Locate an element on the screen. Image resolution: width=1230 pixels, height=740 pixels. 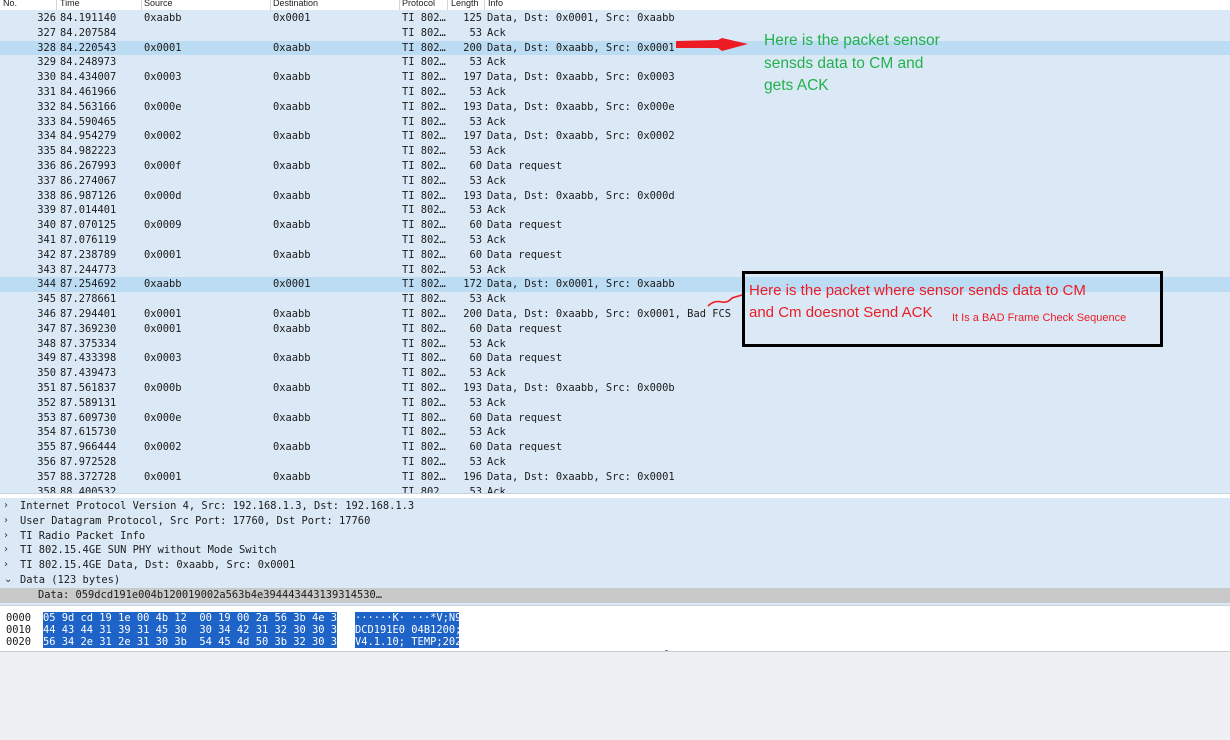
packet-row: 327 84.207584 TI 802… 53 Ack is located at coordinates (615, 33).